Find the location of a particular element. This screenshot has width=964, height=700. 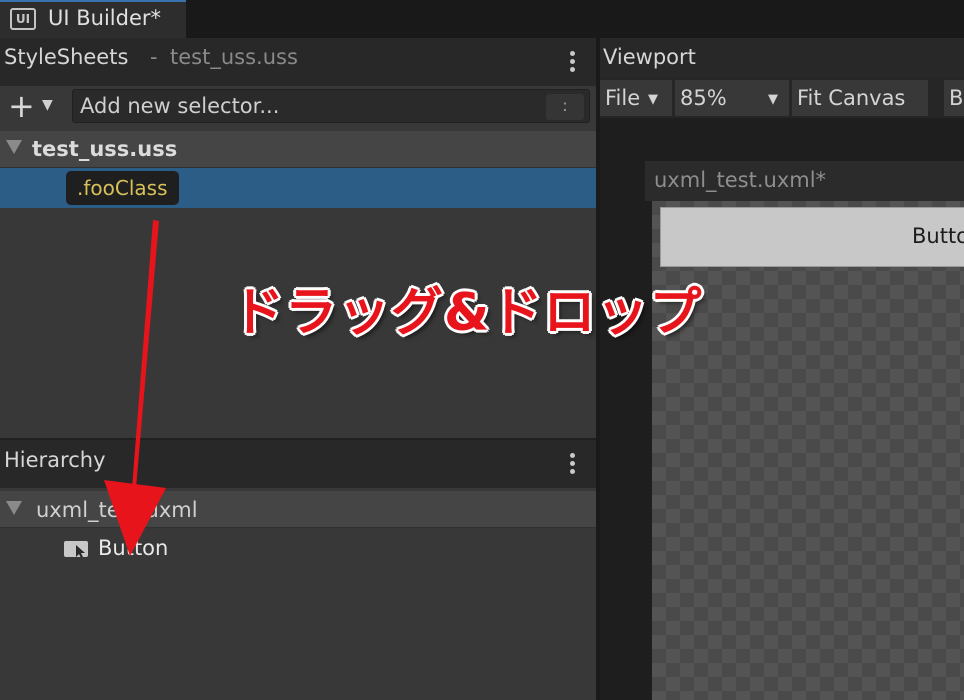

selector-options-button: : is located at coordinates (565, 107).